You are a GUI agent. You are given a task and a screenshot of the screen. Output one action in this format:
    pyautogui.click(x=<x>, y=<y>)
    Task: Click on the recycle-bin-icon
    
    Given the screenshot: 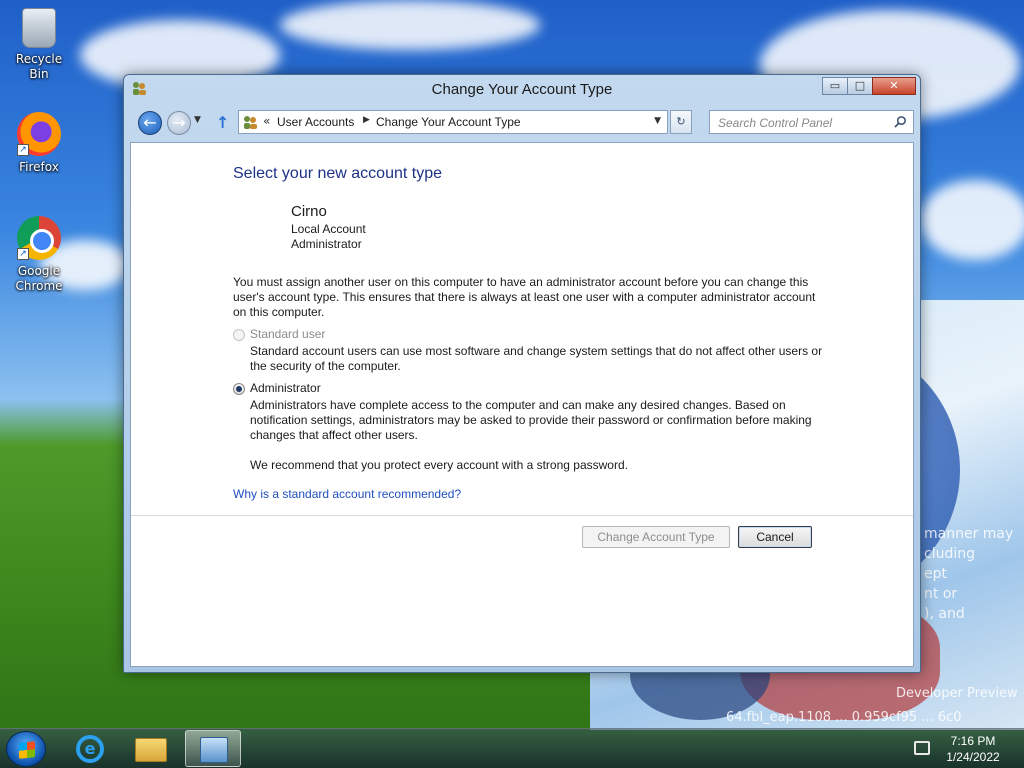 What is the action you would take?
    pyautogui.click(x=39, y=28)
    